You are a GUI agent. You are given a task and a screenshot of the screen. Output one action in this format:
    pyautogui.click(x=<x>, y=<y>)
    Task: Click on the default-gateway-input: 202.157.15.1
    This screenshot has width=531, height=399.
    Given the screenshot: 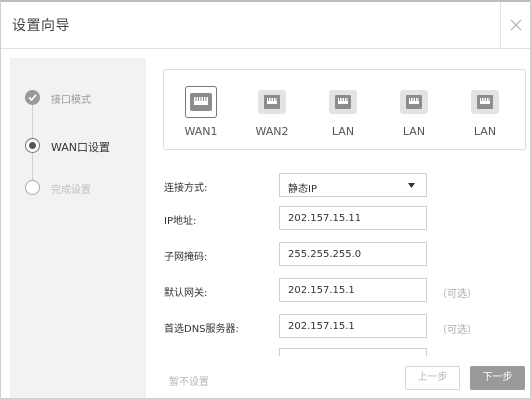 What is the action you would take?
    pyautogui.click(x=353, y=290)
    